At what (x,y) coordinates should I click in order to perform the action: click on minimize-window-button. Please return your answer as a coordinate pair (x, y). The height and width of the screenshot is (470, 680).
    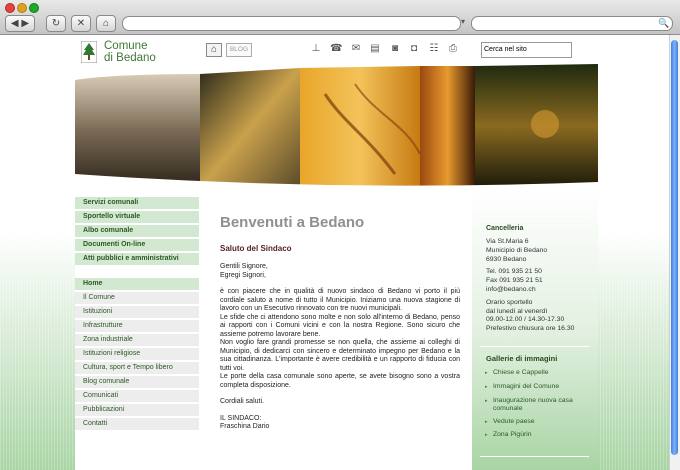
    Looking at the image, I should click on (22, 8).